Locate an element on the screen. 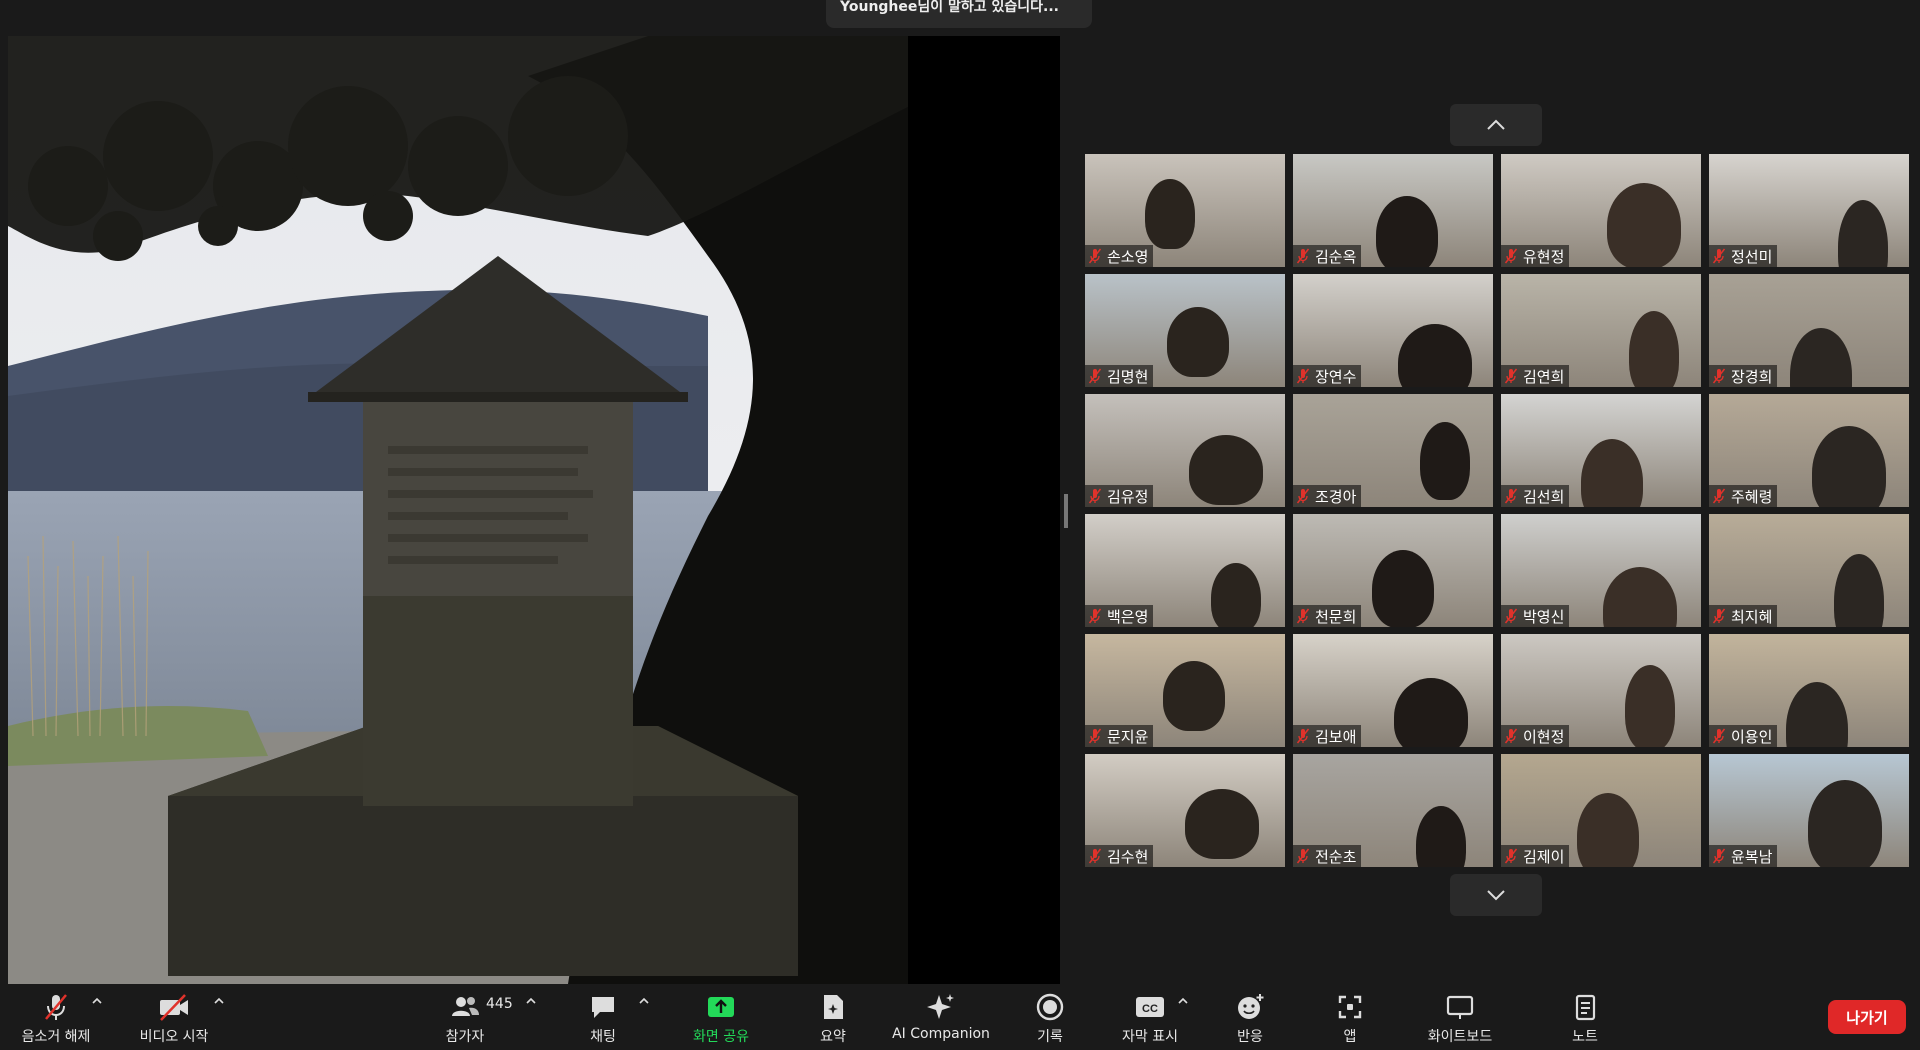 The image size is (1920, 1050). chevron-down-icon is located at coordinates (1496, 895).